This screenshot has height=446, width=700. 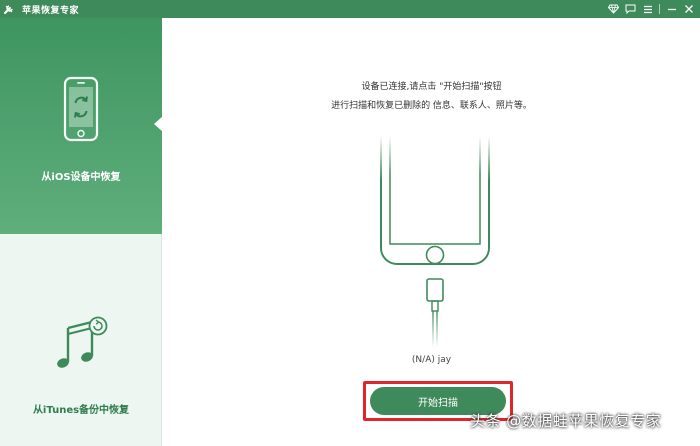 What do you see at coordinates (431, 360) in the screenshot?
I see `device-name: (N/A) jay` at bounding box center [431, 360].